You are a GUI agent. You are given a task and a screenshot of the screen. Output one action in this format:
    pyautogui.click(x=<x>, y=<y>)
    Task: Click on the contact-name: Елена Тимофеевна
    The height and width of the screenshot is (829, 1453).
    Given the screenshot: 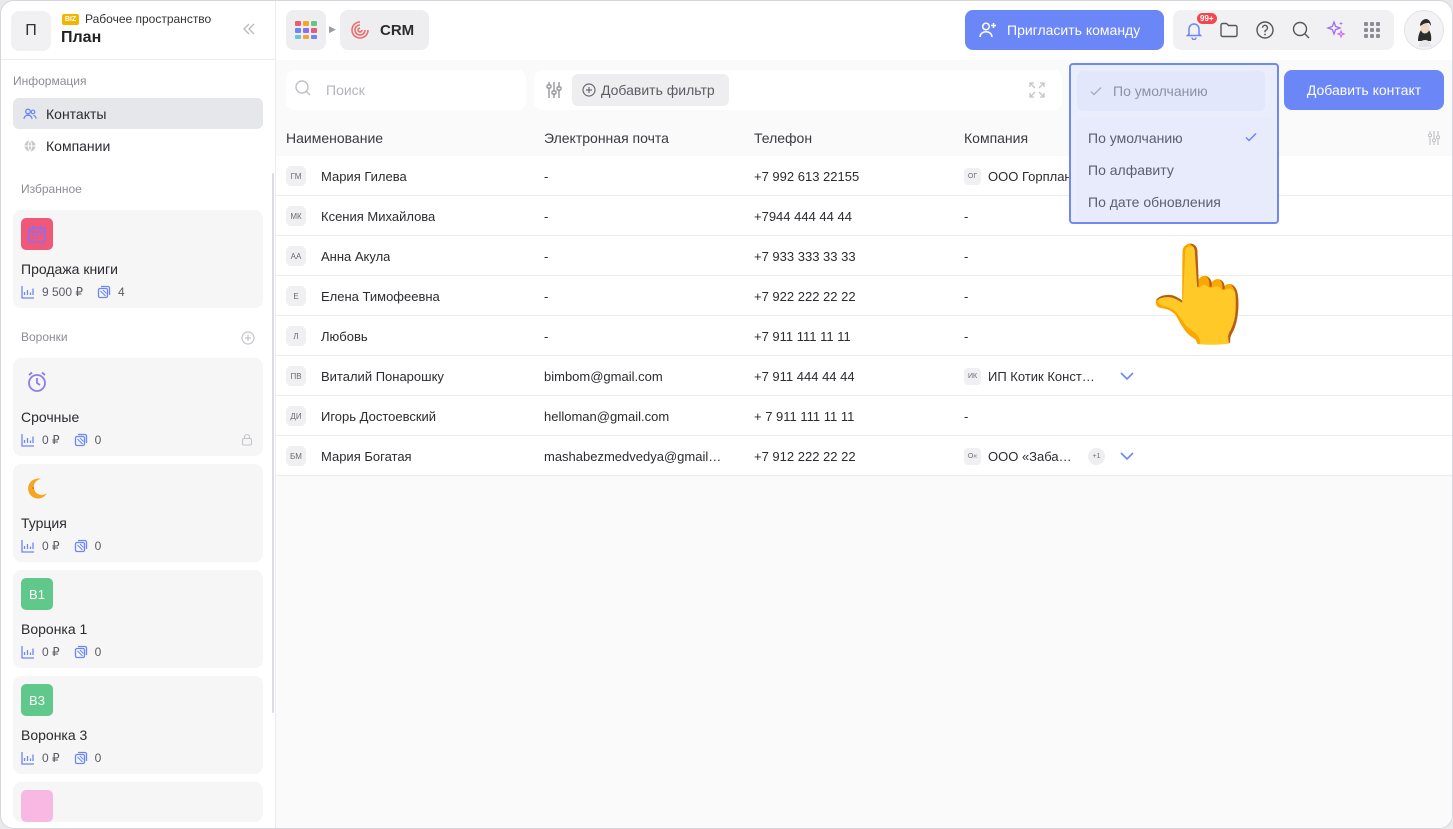 What is the action you would take?
    pyautogui.click(x=380, y=296)
    